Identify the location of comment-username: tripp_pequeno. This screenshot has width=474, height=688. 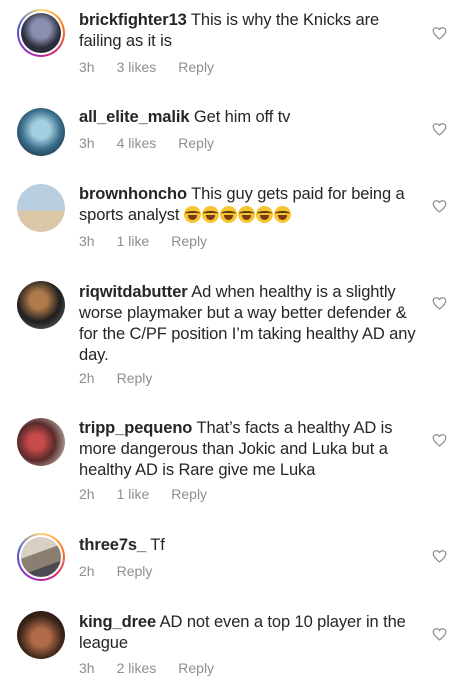
(135, 428).